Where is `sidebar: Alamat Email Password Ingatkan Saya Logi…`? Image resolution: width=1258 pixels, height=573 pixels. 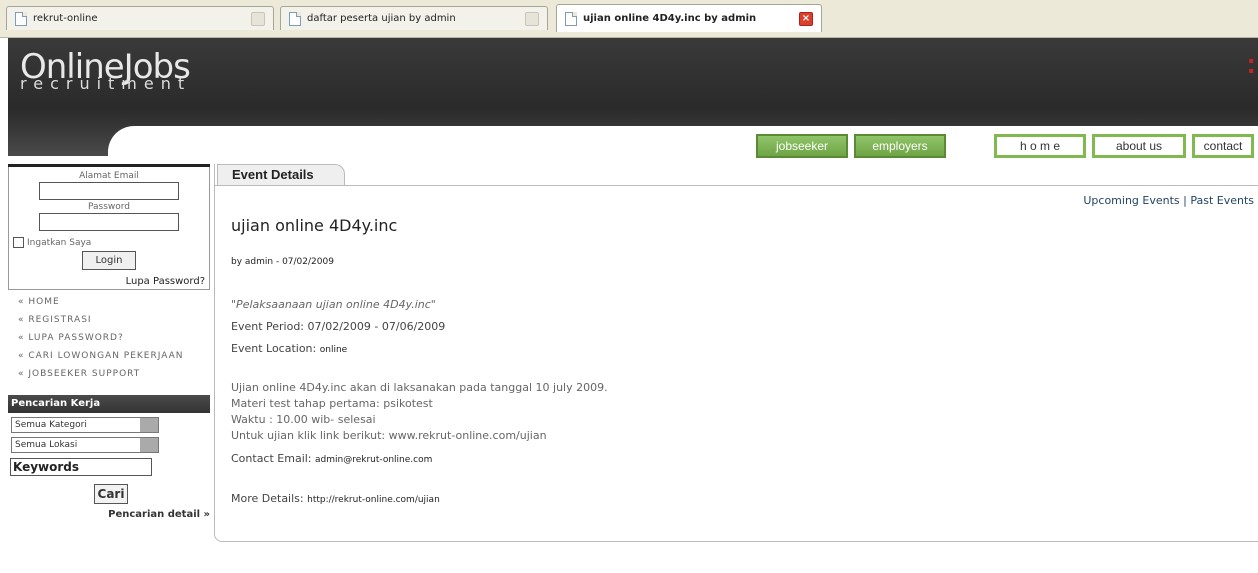 sidebar: Alamat Email Password Ingatkan Saya Logi… is located at coordinates (109, 368).